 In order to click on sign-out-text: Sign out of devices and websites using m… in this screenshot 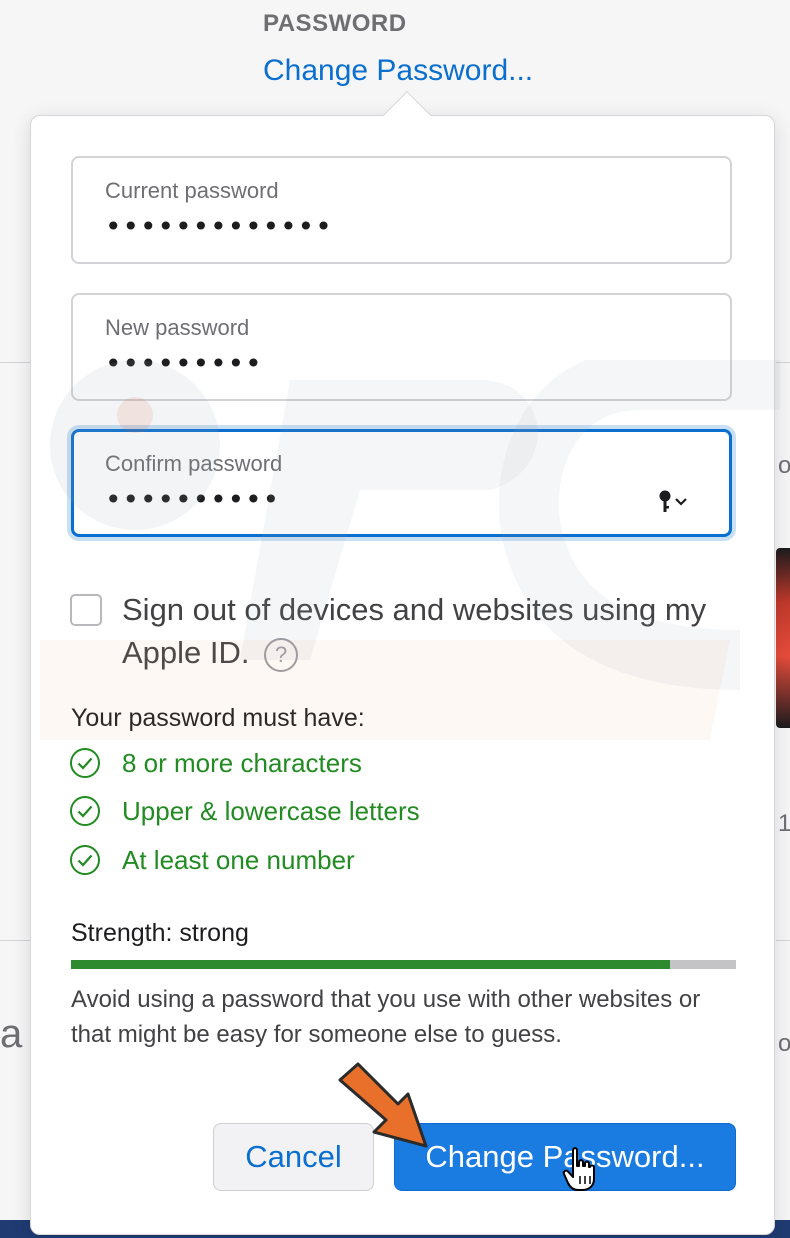, I will do `click(414, 631)`.